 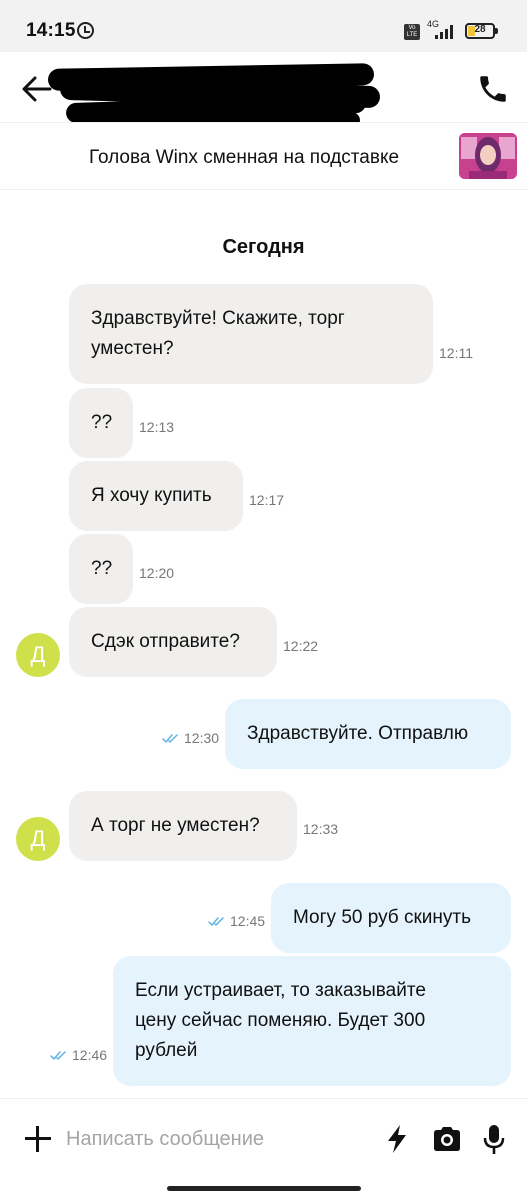 What do you see at coordinates (301, 646) in the screenshot?
I see `message-time: 12:22` at bounding box center [301, 646].